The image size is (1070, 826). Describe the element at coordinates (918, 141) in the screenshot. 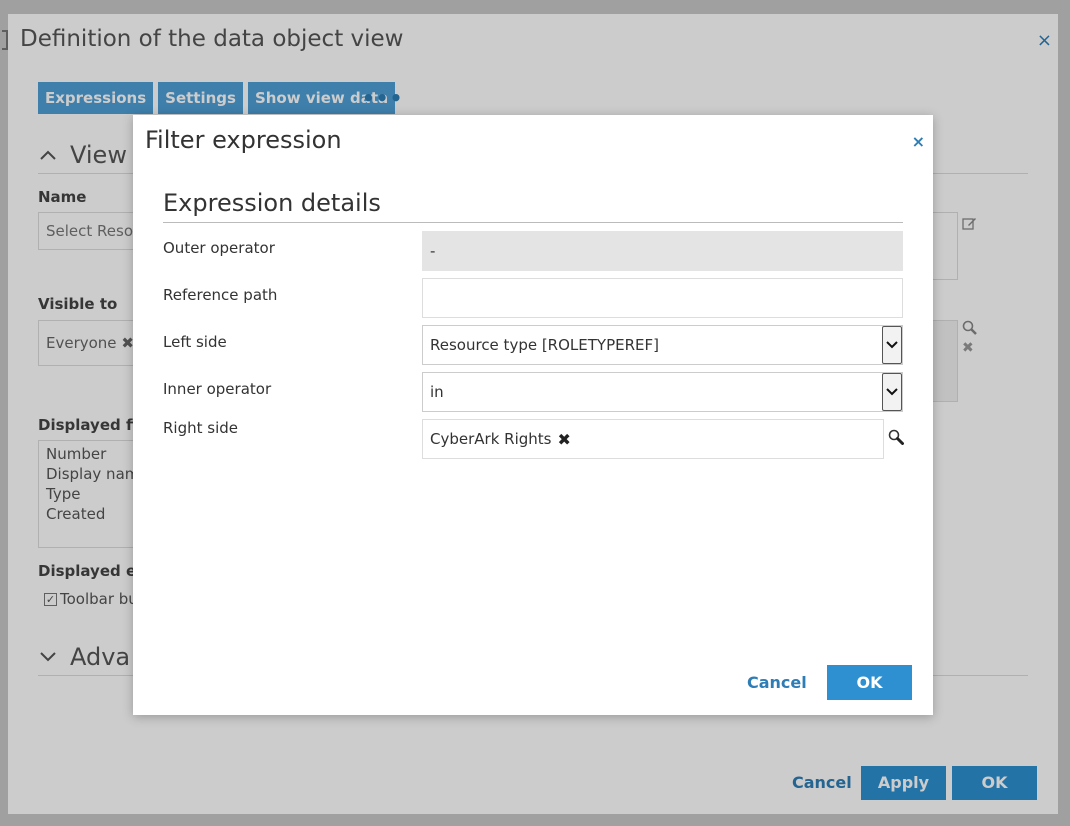

I see `close-icon: ×` at that location.